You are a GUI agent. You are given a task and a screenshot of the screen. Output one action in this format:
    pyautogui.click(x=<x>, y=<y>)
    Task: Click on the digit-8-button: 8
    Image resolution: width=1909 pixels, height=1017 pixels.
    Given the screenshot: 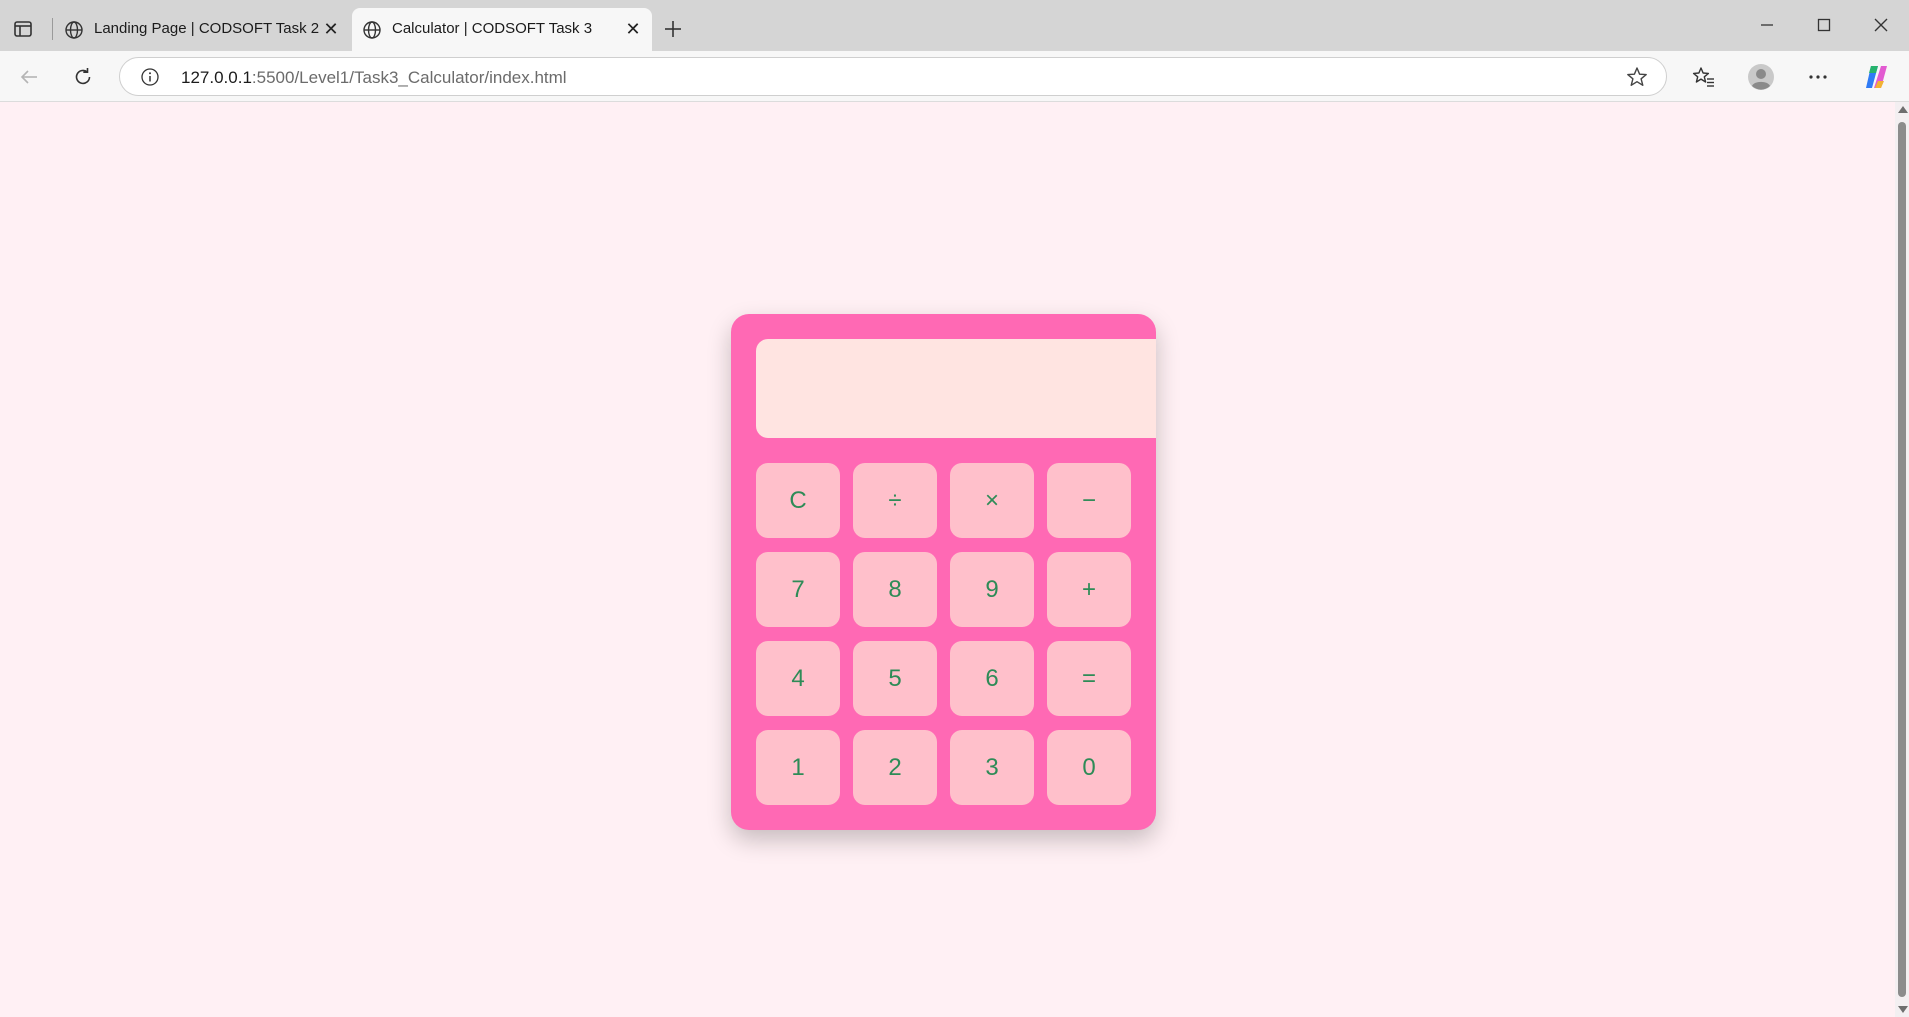 What is the action you would take?
    pyautogui.click(x=895, y=589)
    